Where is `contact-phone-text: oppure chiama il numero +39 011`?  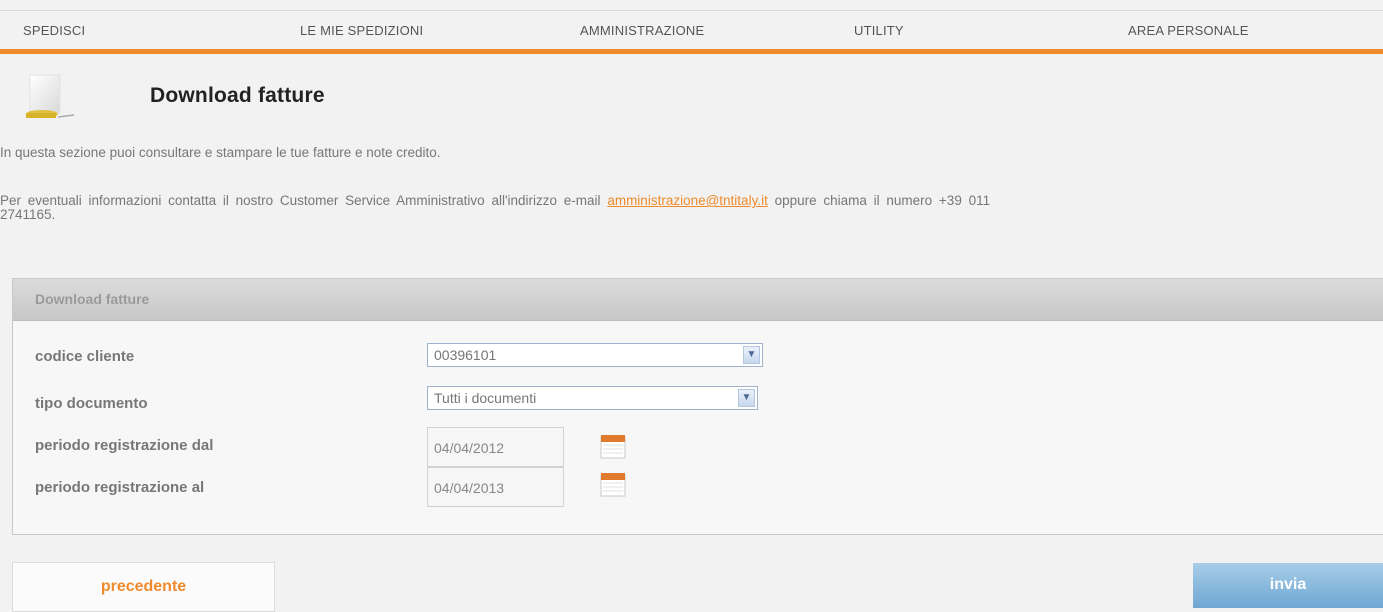
contact-phone-text: oppure chiama il numero +39 011 is located at coordinates (882, 200).